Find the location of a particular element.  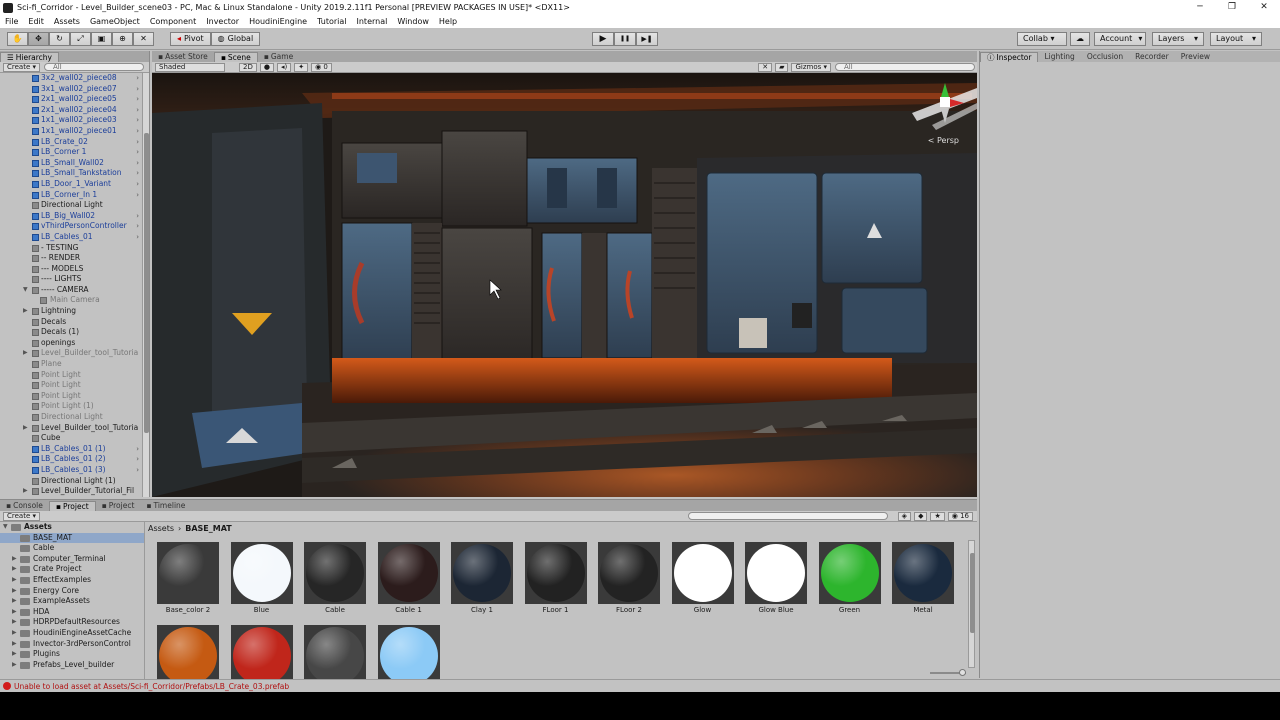

project-folder-item: ▶ Energy Core is located at coordinates (72, 591).